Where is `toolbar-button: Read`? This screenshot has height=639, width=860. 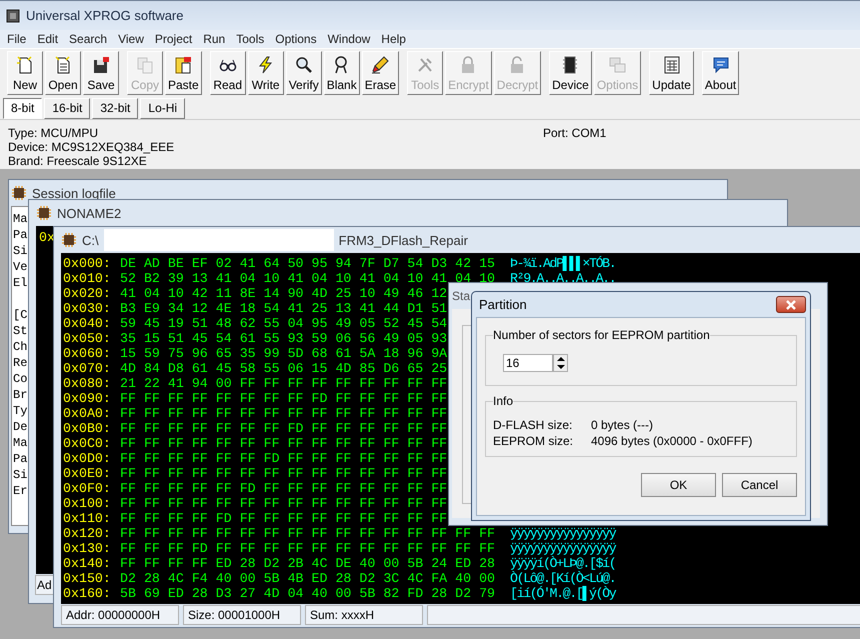
toolbar-button: Read is located at coordinates (228, 73).